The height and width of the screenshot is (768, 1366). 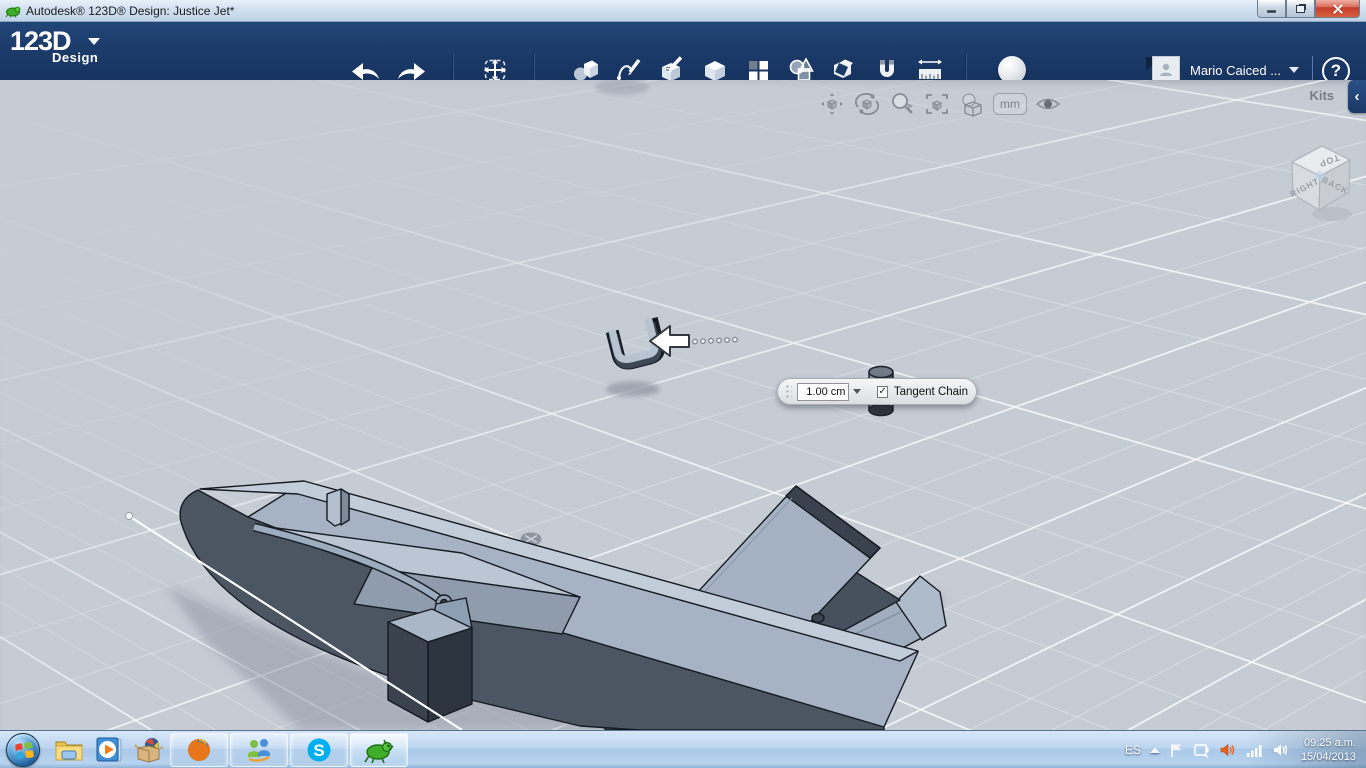 I want to click on pan-button, so click(x=832, y=104).